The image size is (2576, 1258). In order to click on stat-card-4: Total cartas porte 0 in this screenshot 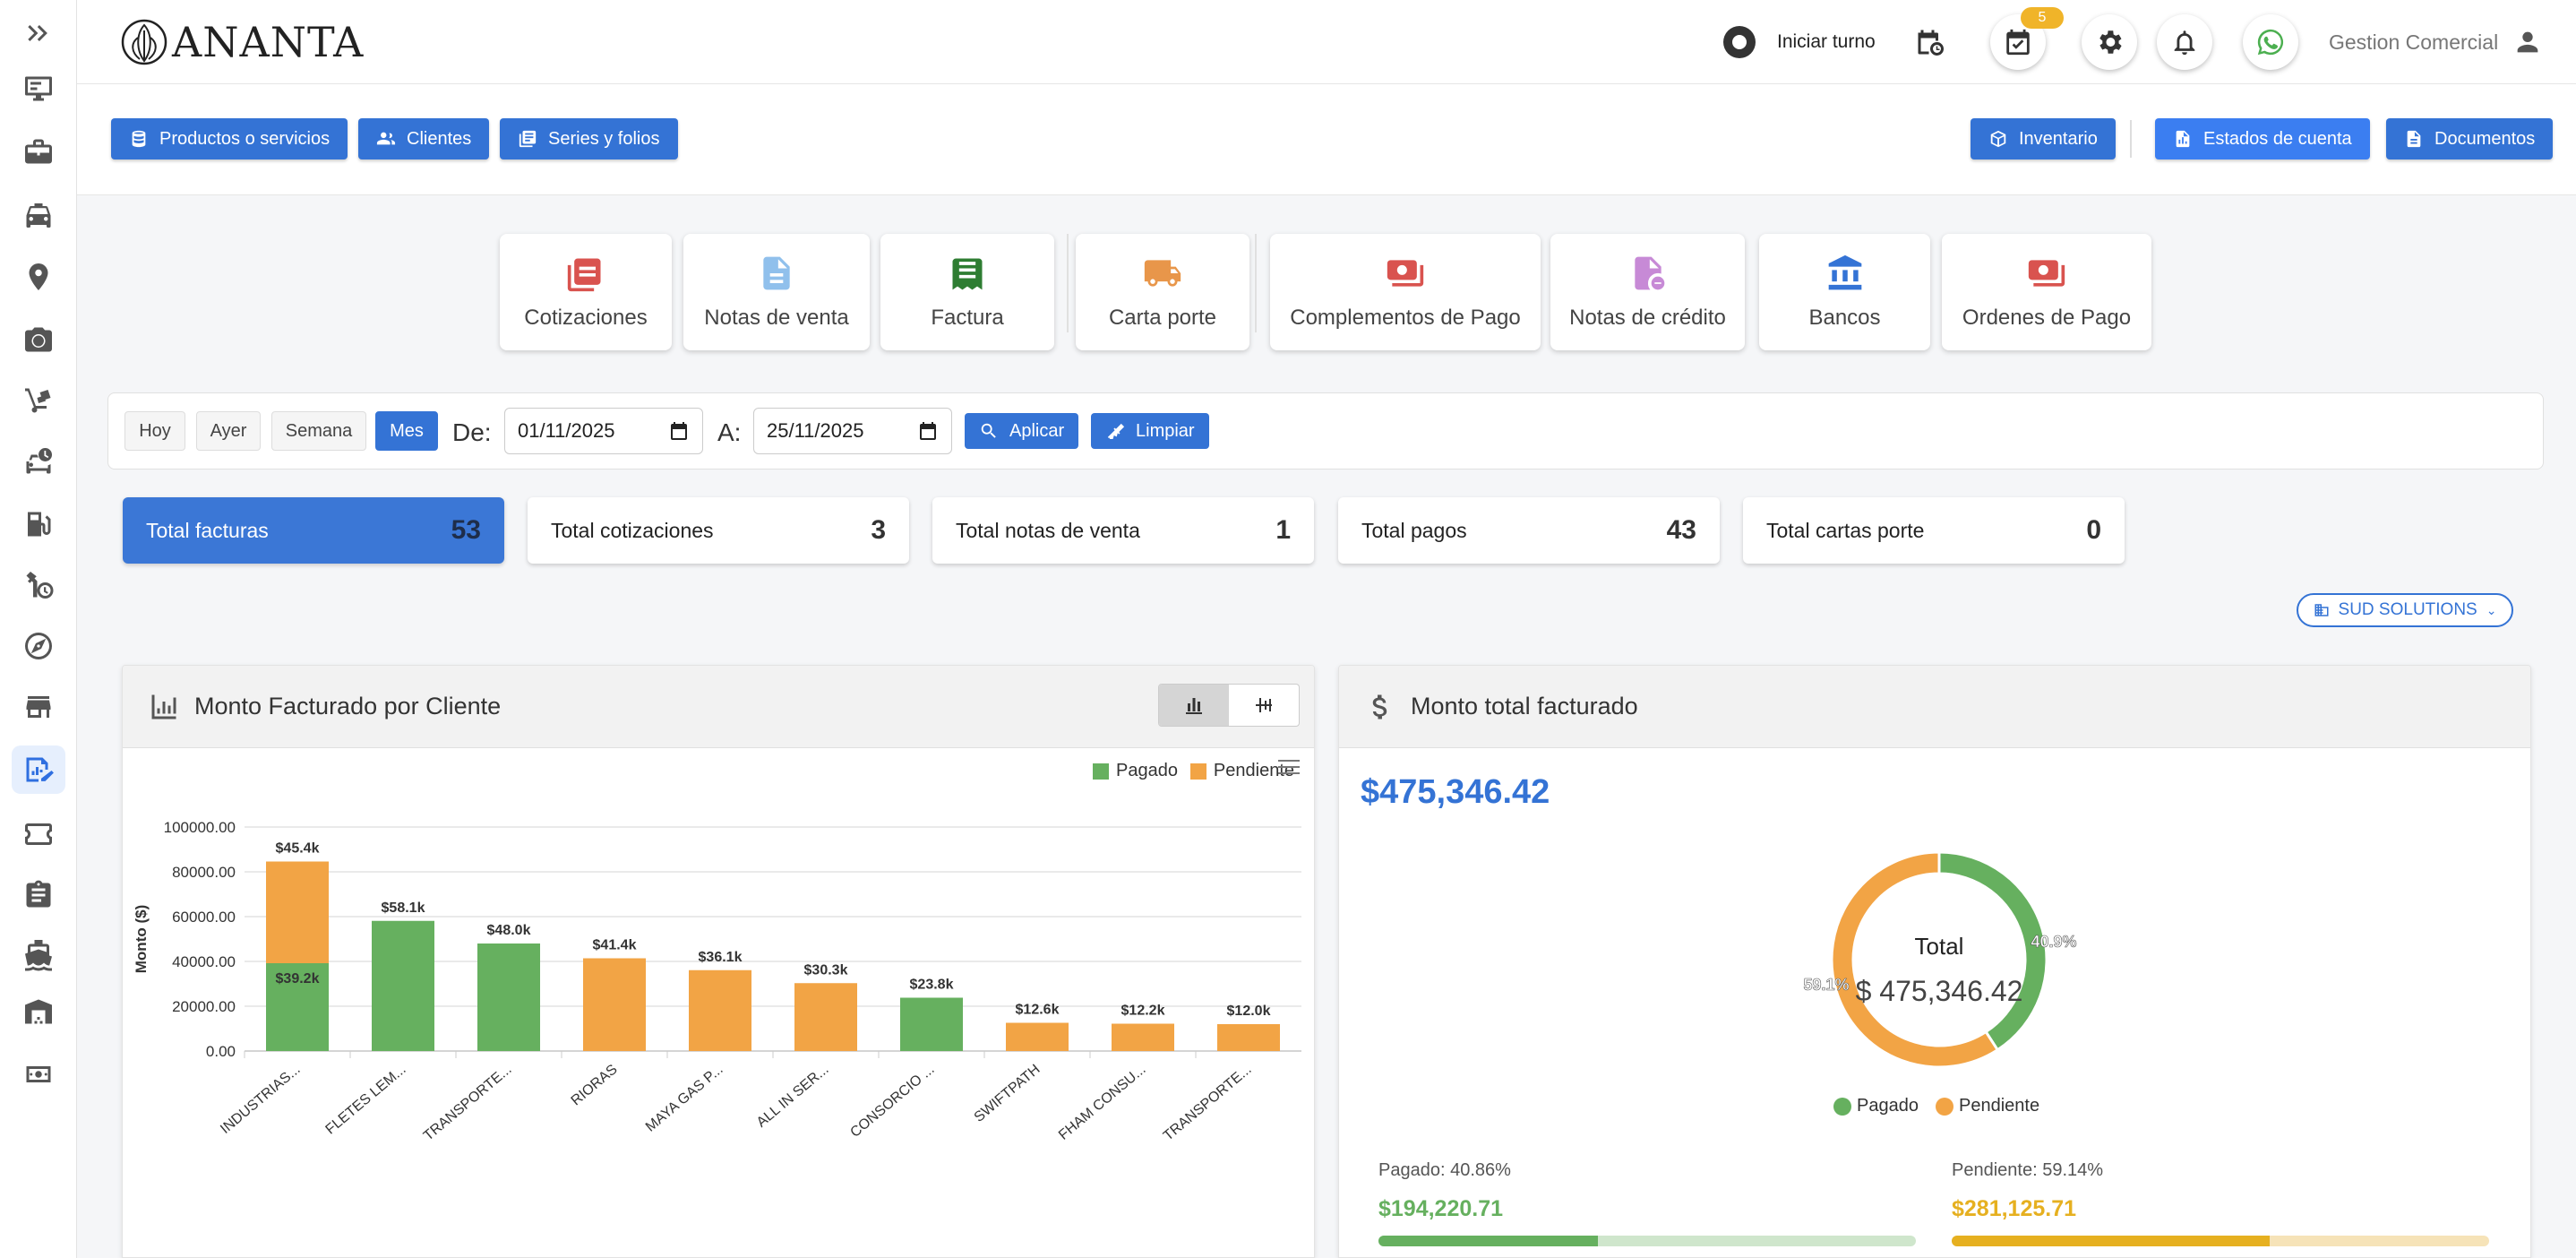, I will do `click(1934, 530)`.